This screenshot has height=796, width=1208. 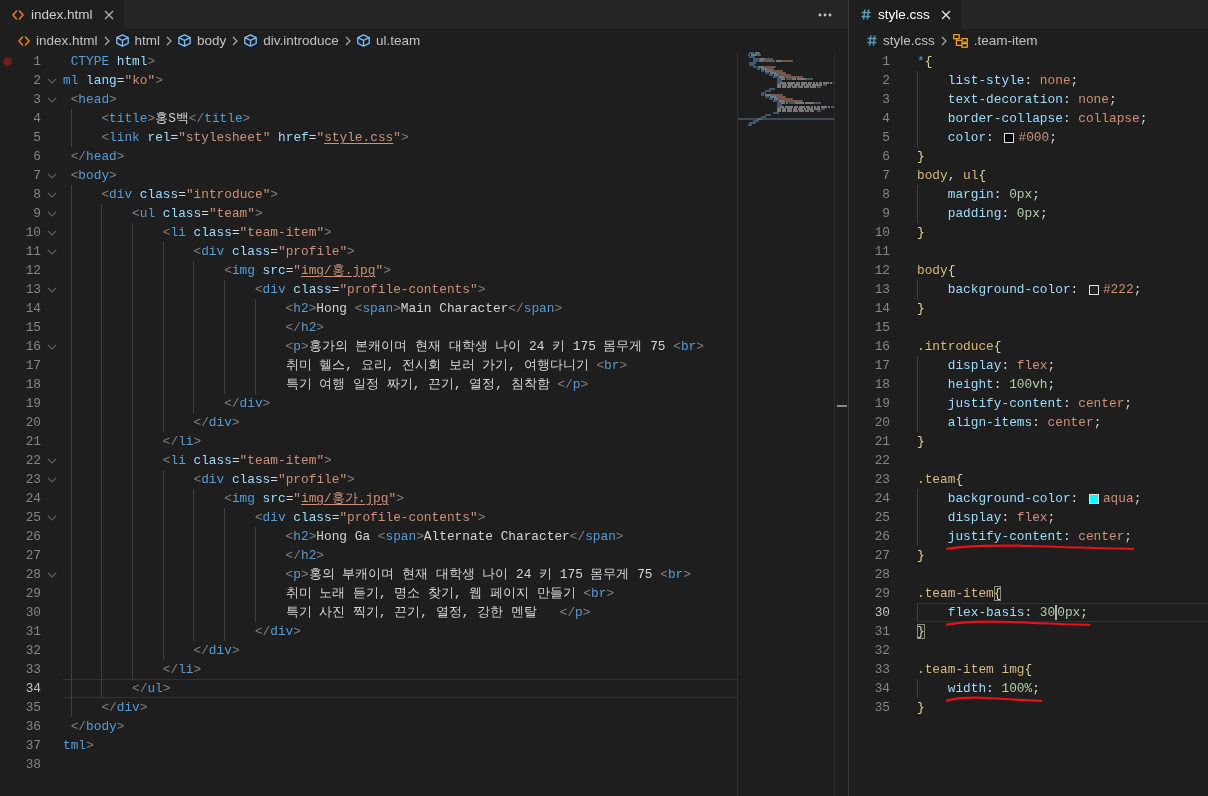 What do you see at coordinates (881, 309) in the screenshot?
I see `line-number: 14` at bounding box center [881, 309].